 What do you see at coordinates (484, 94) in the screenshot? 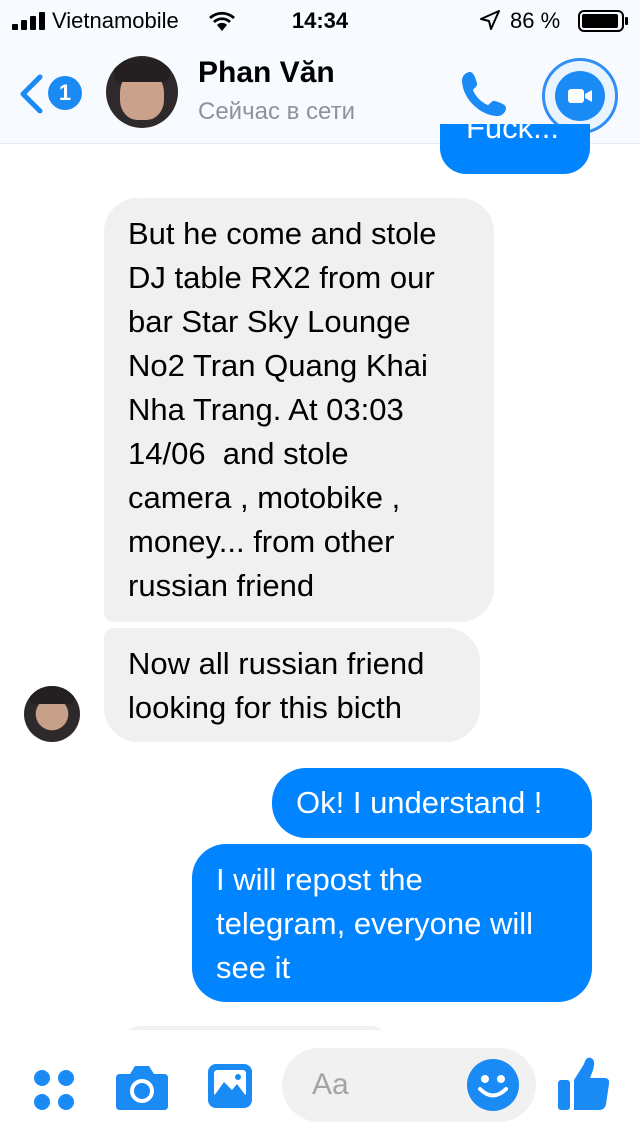
I see `phone-icon` at bounding box center [484, 94].